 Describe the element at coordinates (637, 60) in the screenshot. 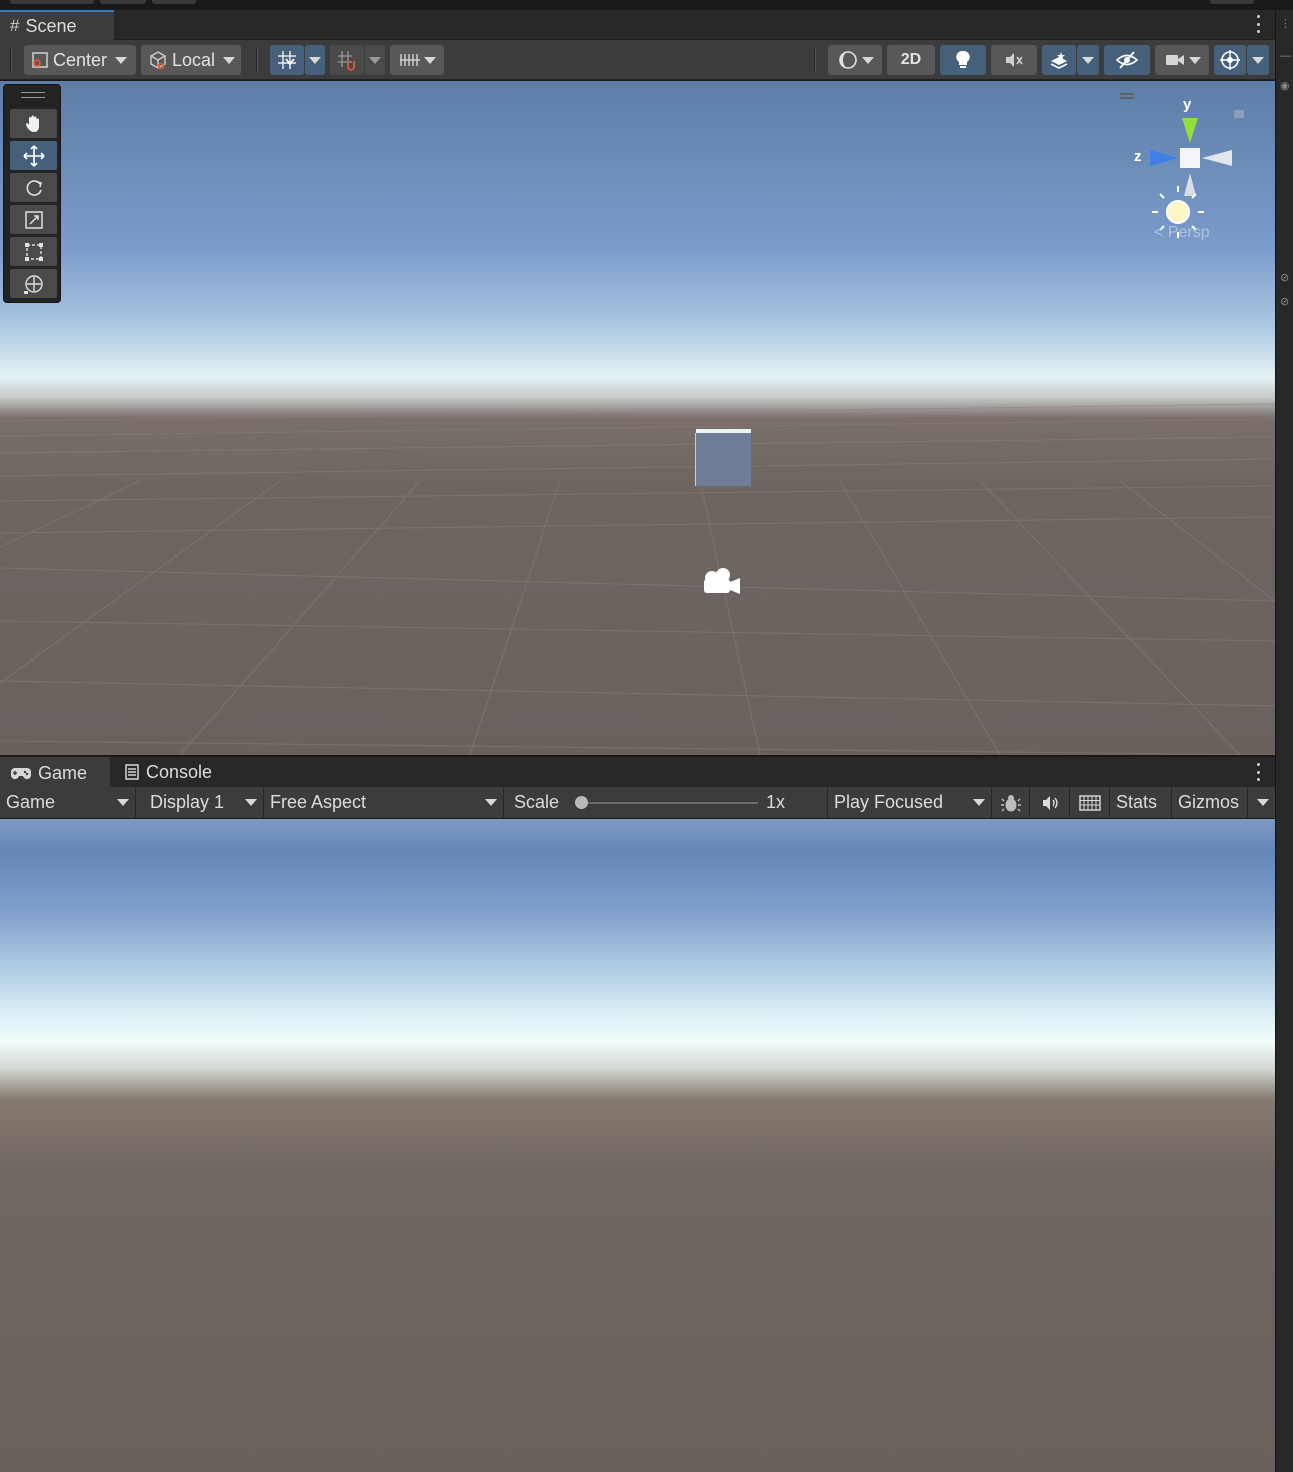

I see `scene-toolbar: Center Local 2D` at that location.